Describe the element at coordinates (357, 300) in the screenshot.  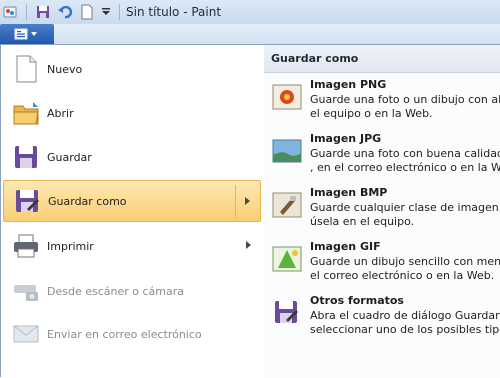
I see `submenu-item-title: Otros formatos` at that location.